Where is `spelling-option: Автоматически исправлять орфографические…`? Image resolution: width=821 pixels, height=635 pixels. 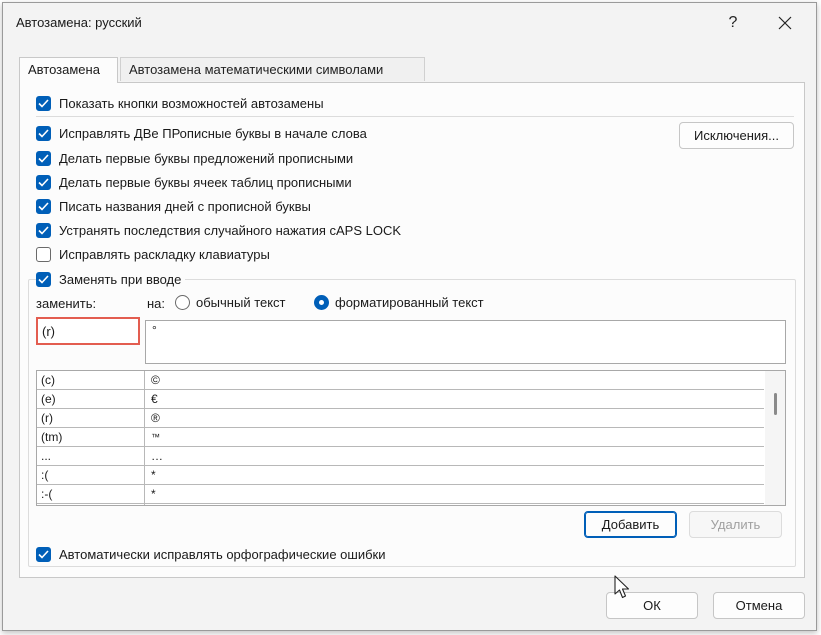
spelling-option: Автоматически исправлять орфографические… is located at coordinates (210, 554).